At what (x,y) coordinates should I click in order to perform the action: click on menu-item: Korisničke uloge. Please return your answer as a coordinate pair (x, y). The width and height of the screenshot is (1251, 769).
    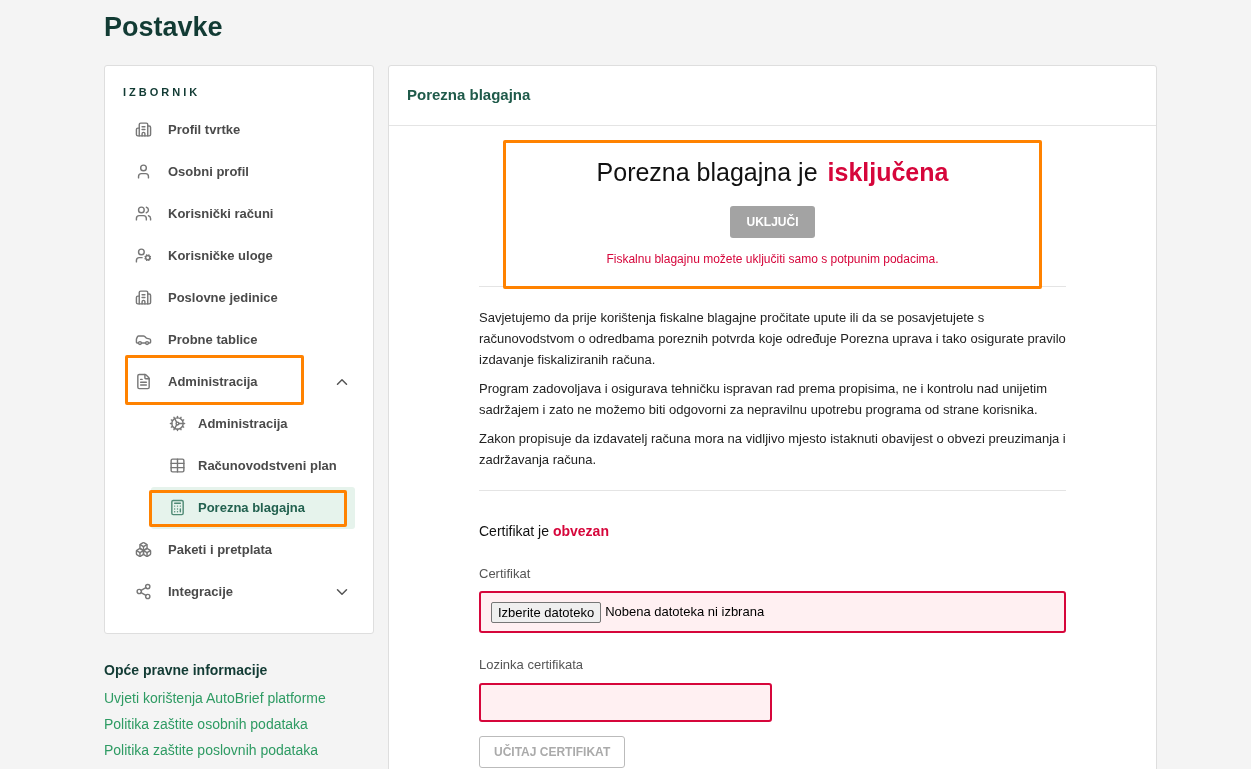
    Looking at the image, I should click on (239, 255).